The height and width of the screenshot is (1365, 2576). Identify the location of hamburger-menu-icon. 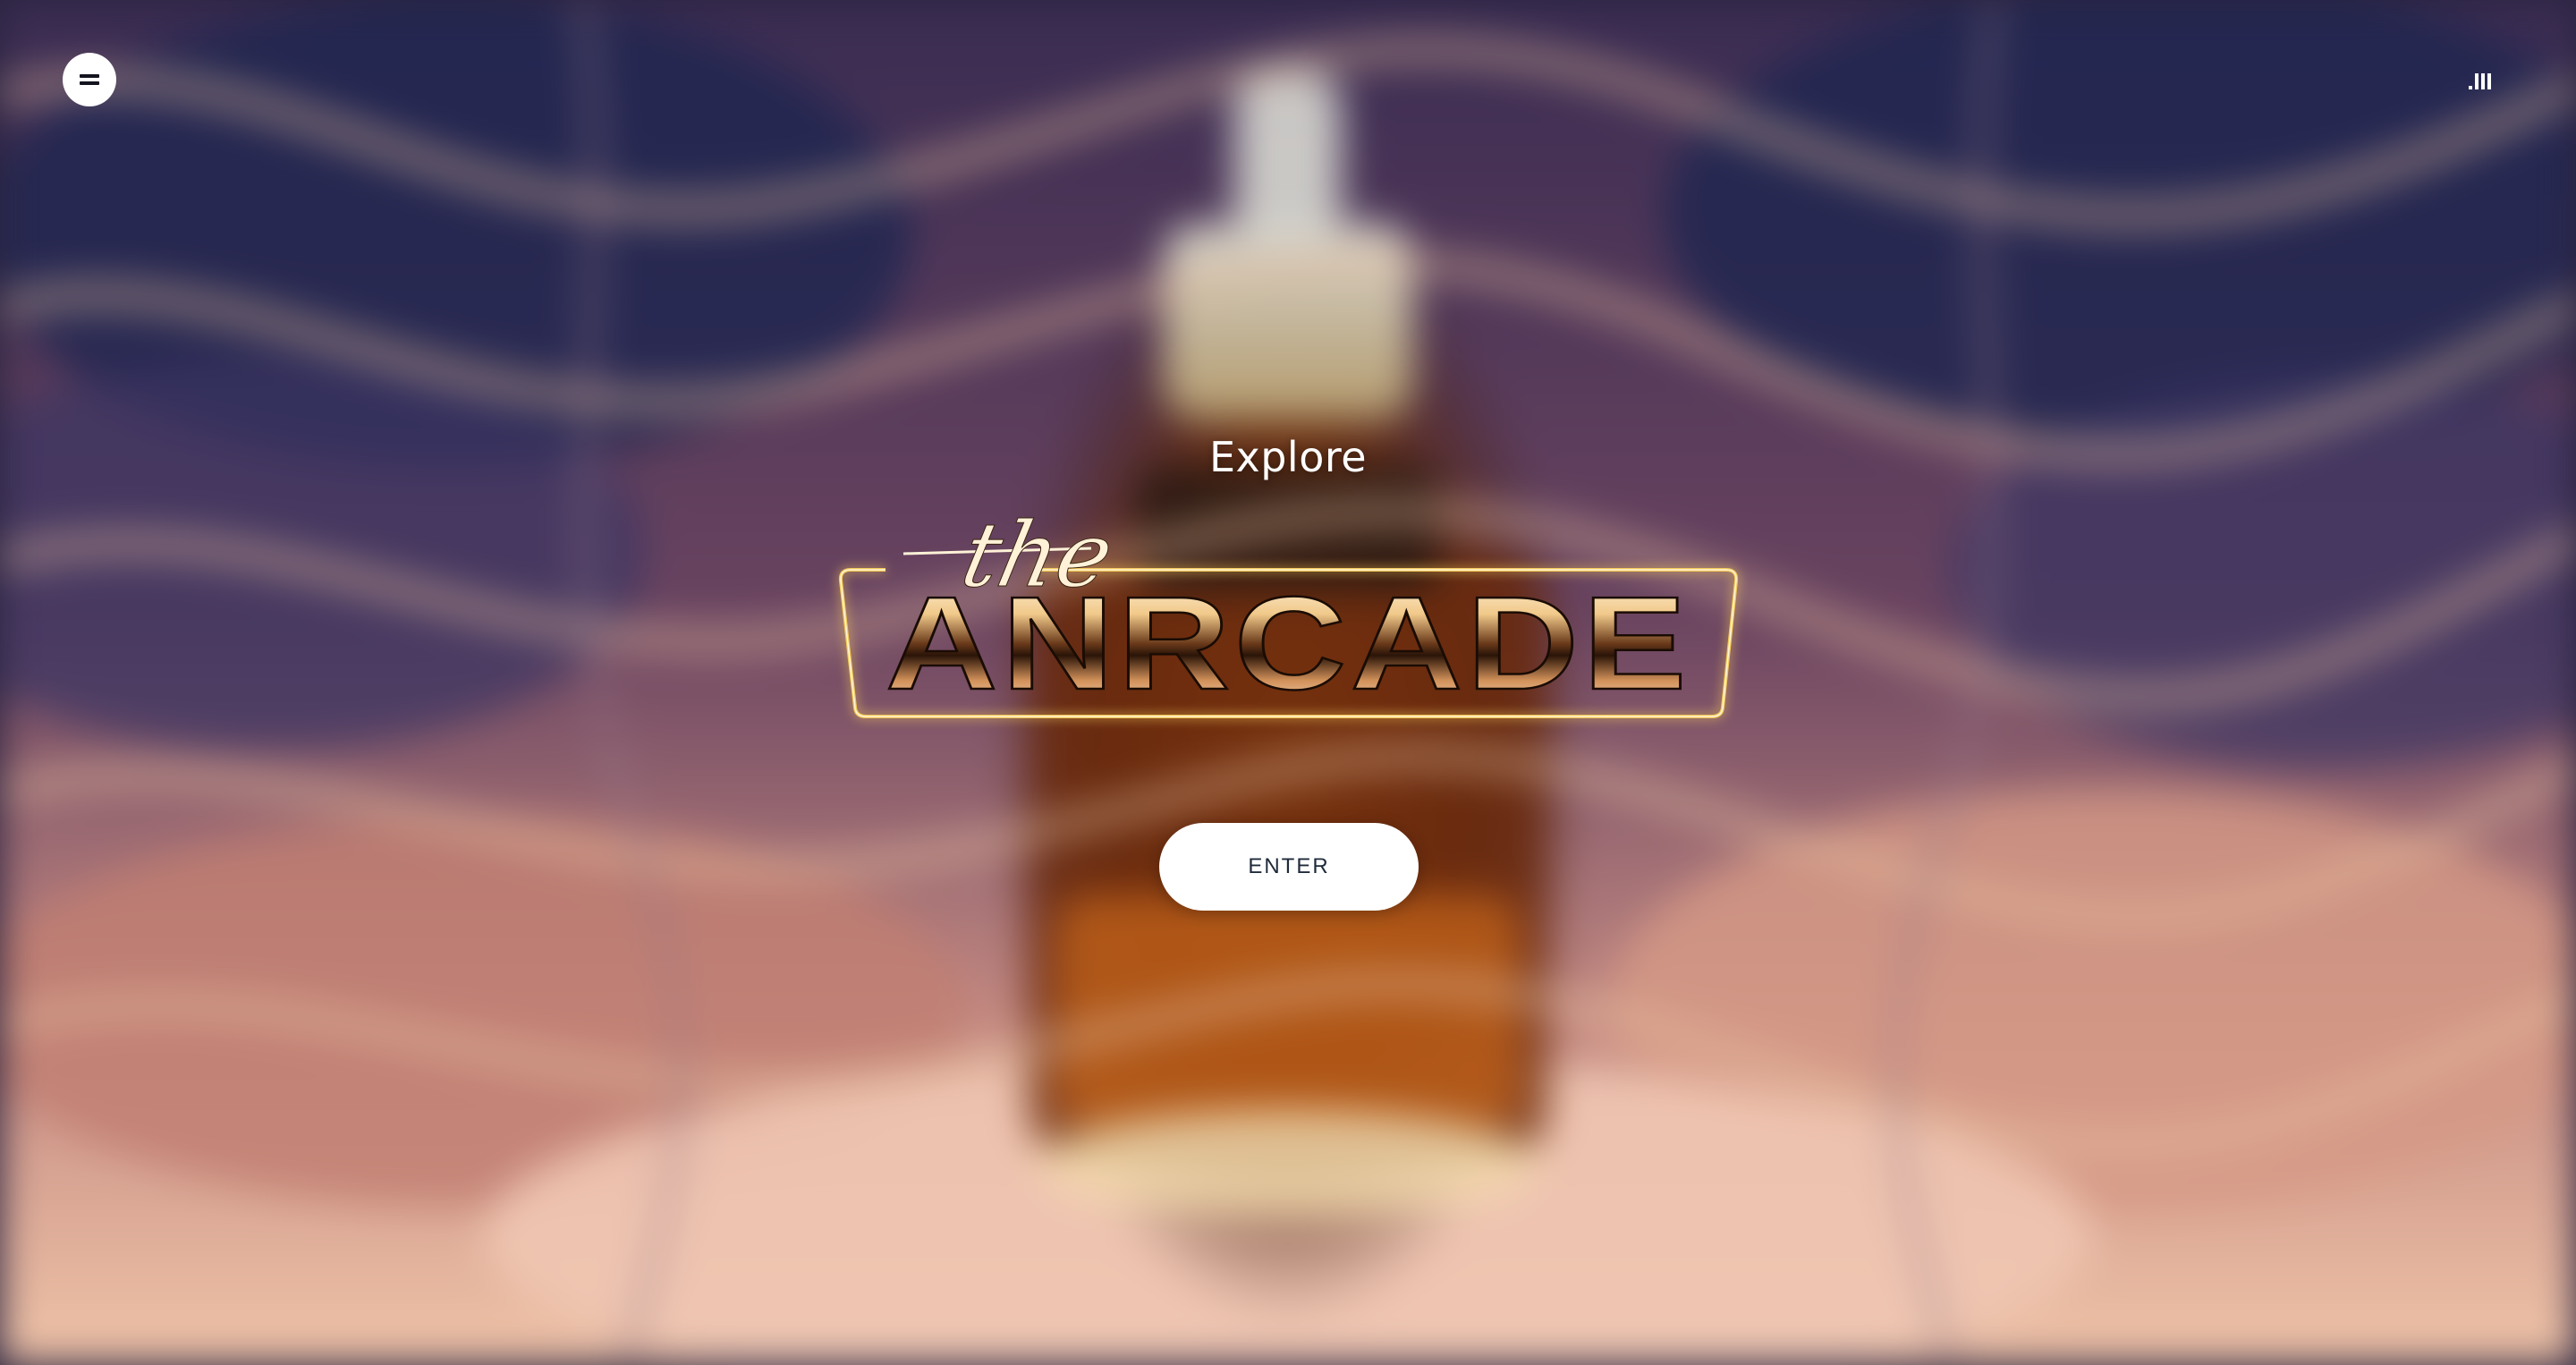
(89, 80).